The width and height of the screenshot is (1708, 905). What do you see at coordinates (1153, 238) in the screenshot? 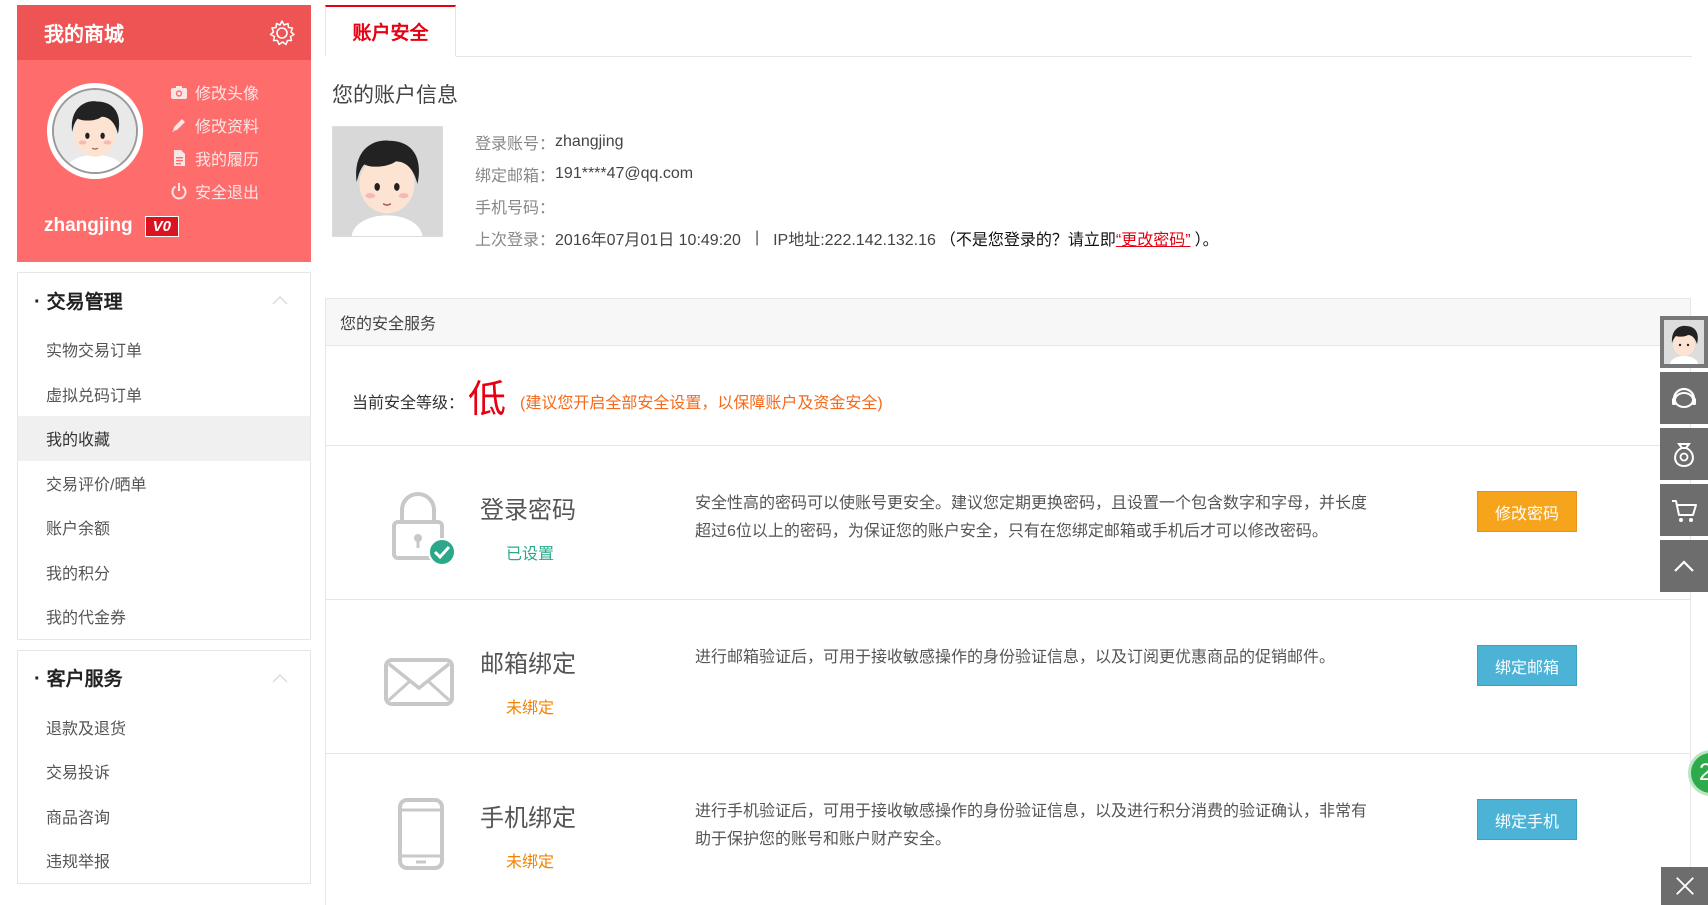
I see `change-password-link: “更改密码”` at bounding box center [1153, 238].